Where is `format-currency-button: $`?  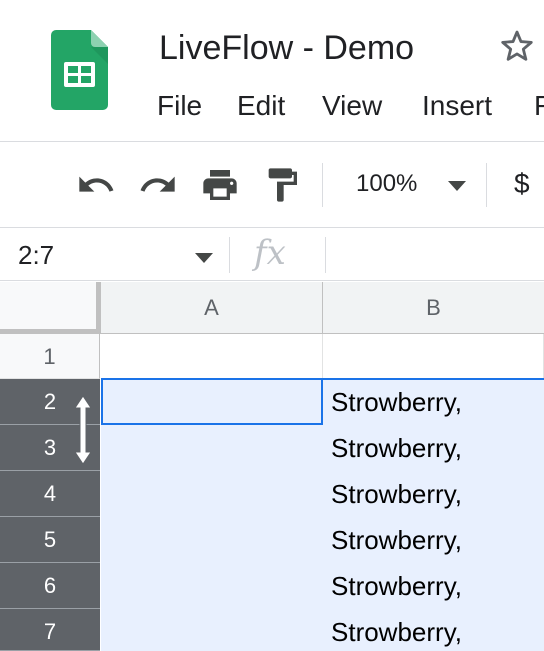
format-currency-button: $ is located at coordinates (522, 184).